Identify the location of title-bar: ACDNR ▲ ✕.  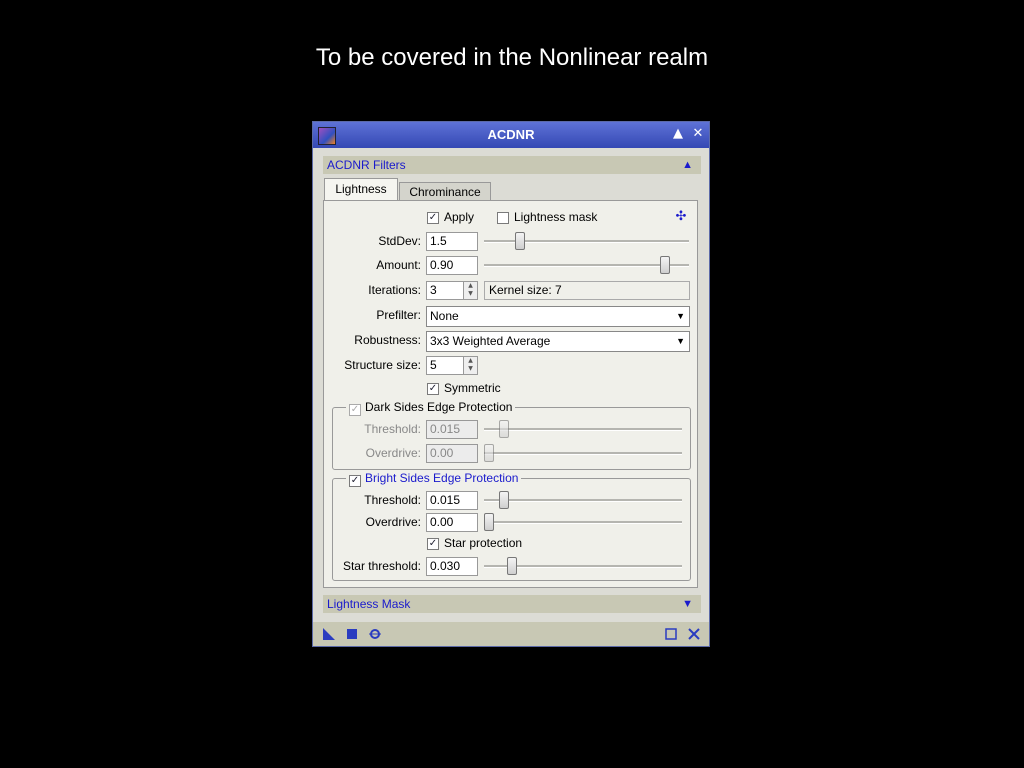
(511, 135).